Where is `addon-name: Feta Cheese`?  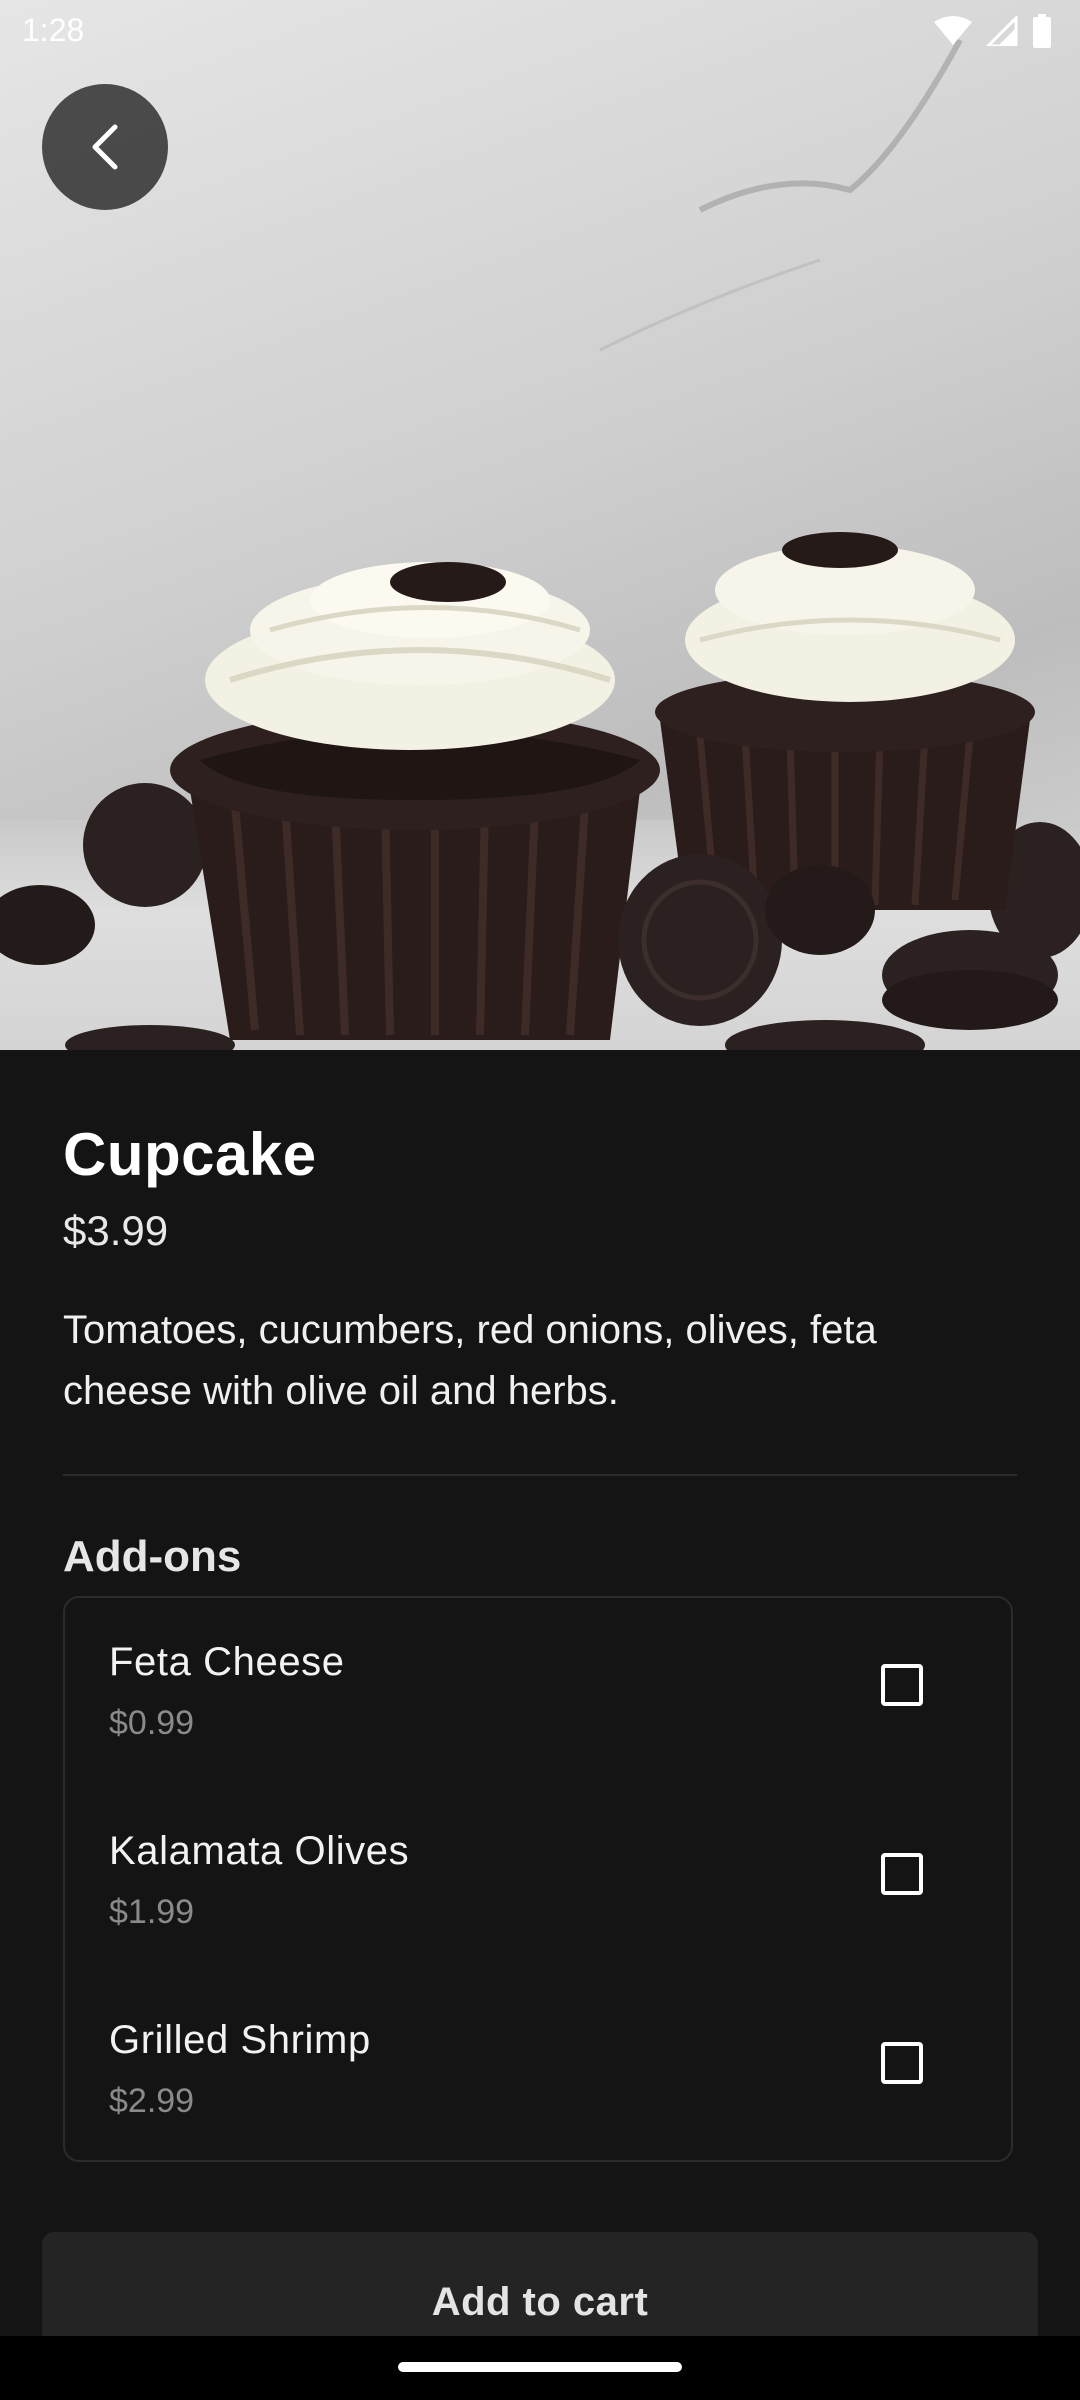
addon-name: Feta Cheese is located at coordinates (227, 1662).